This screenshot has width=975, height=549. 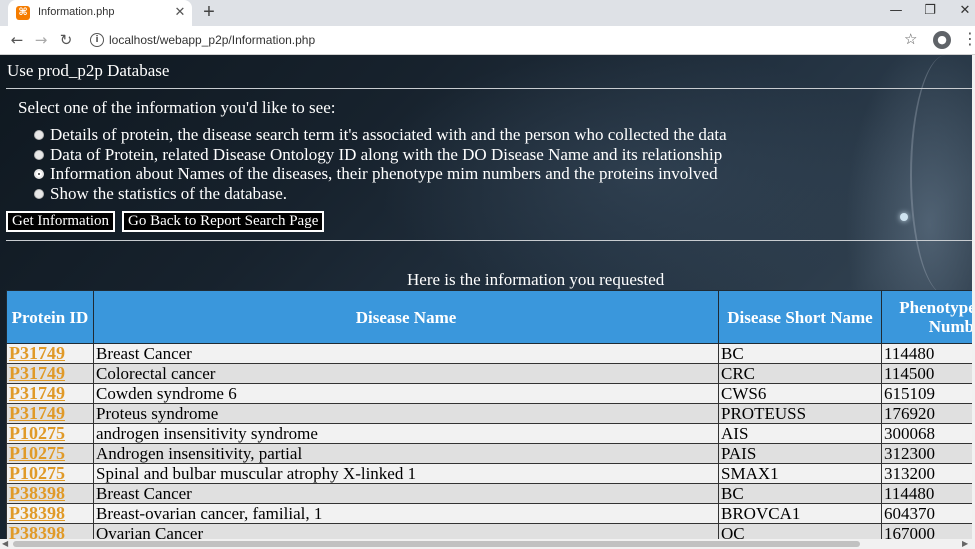 What do you see at coordinates (169, 193) in the screenshot?
I see `option-label: Show the statistics of the database.` at bounding box center [169, 193].